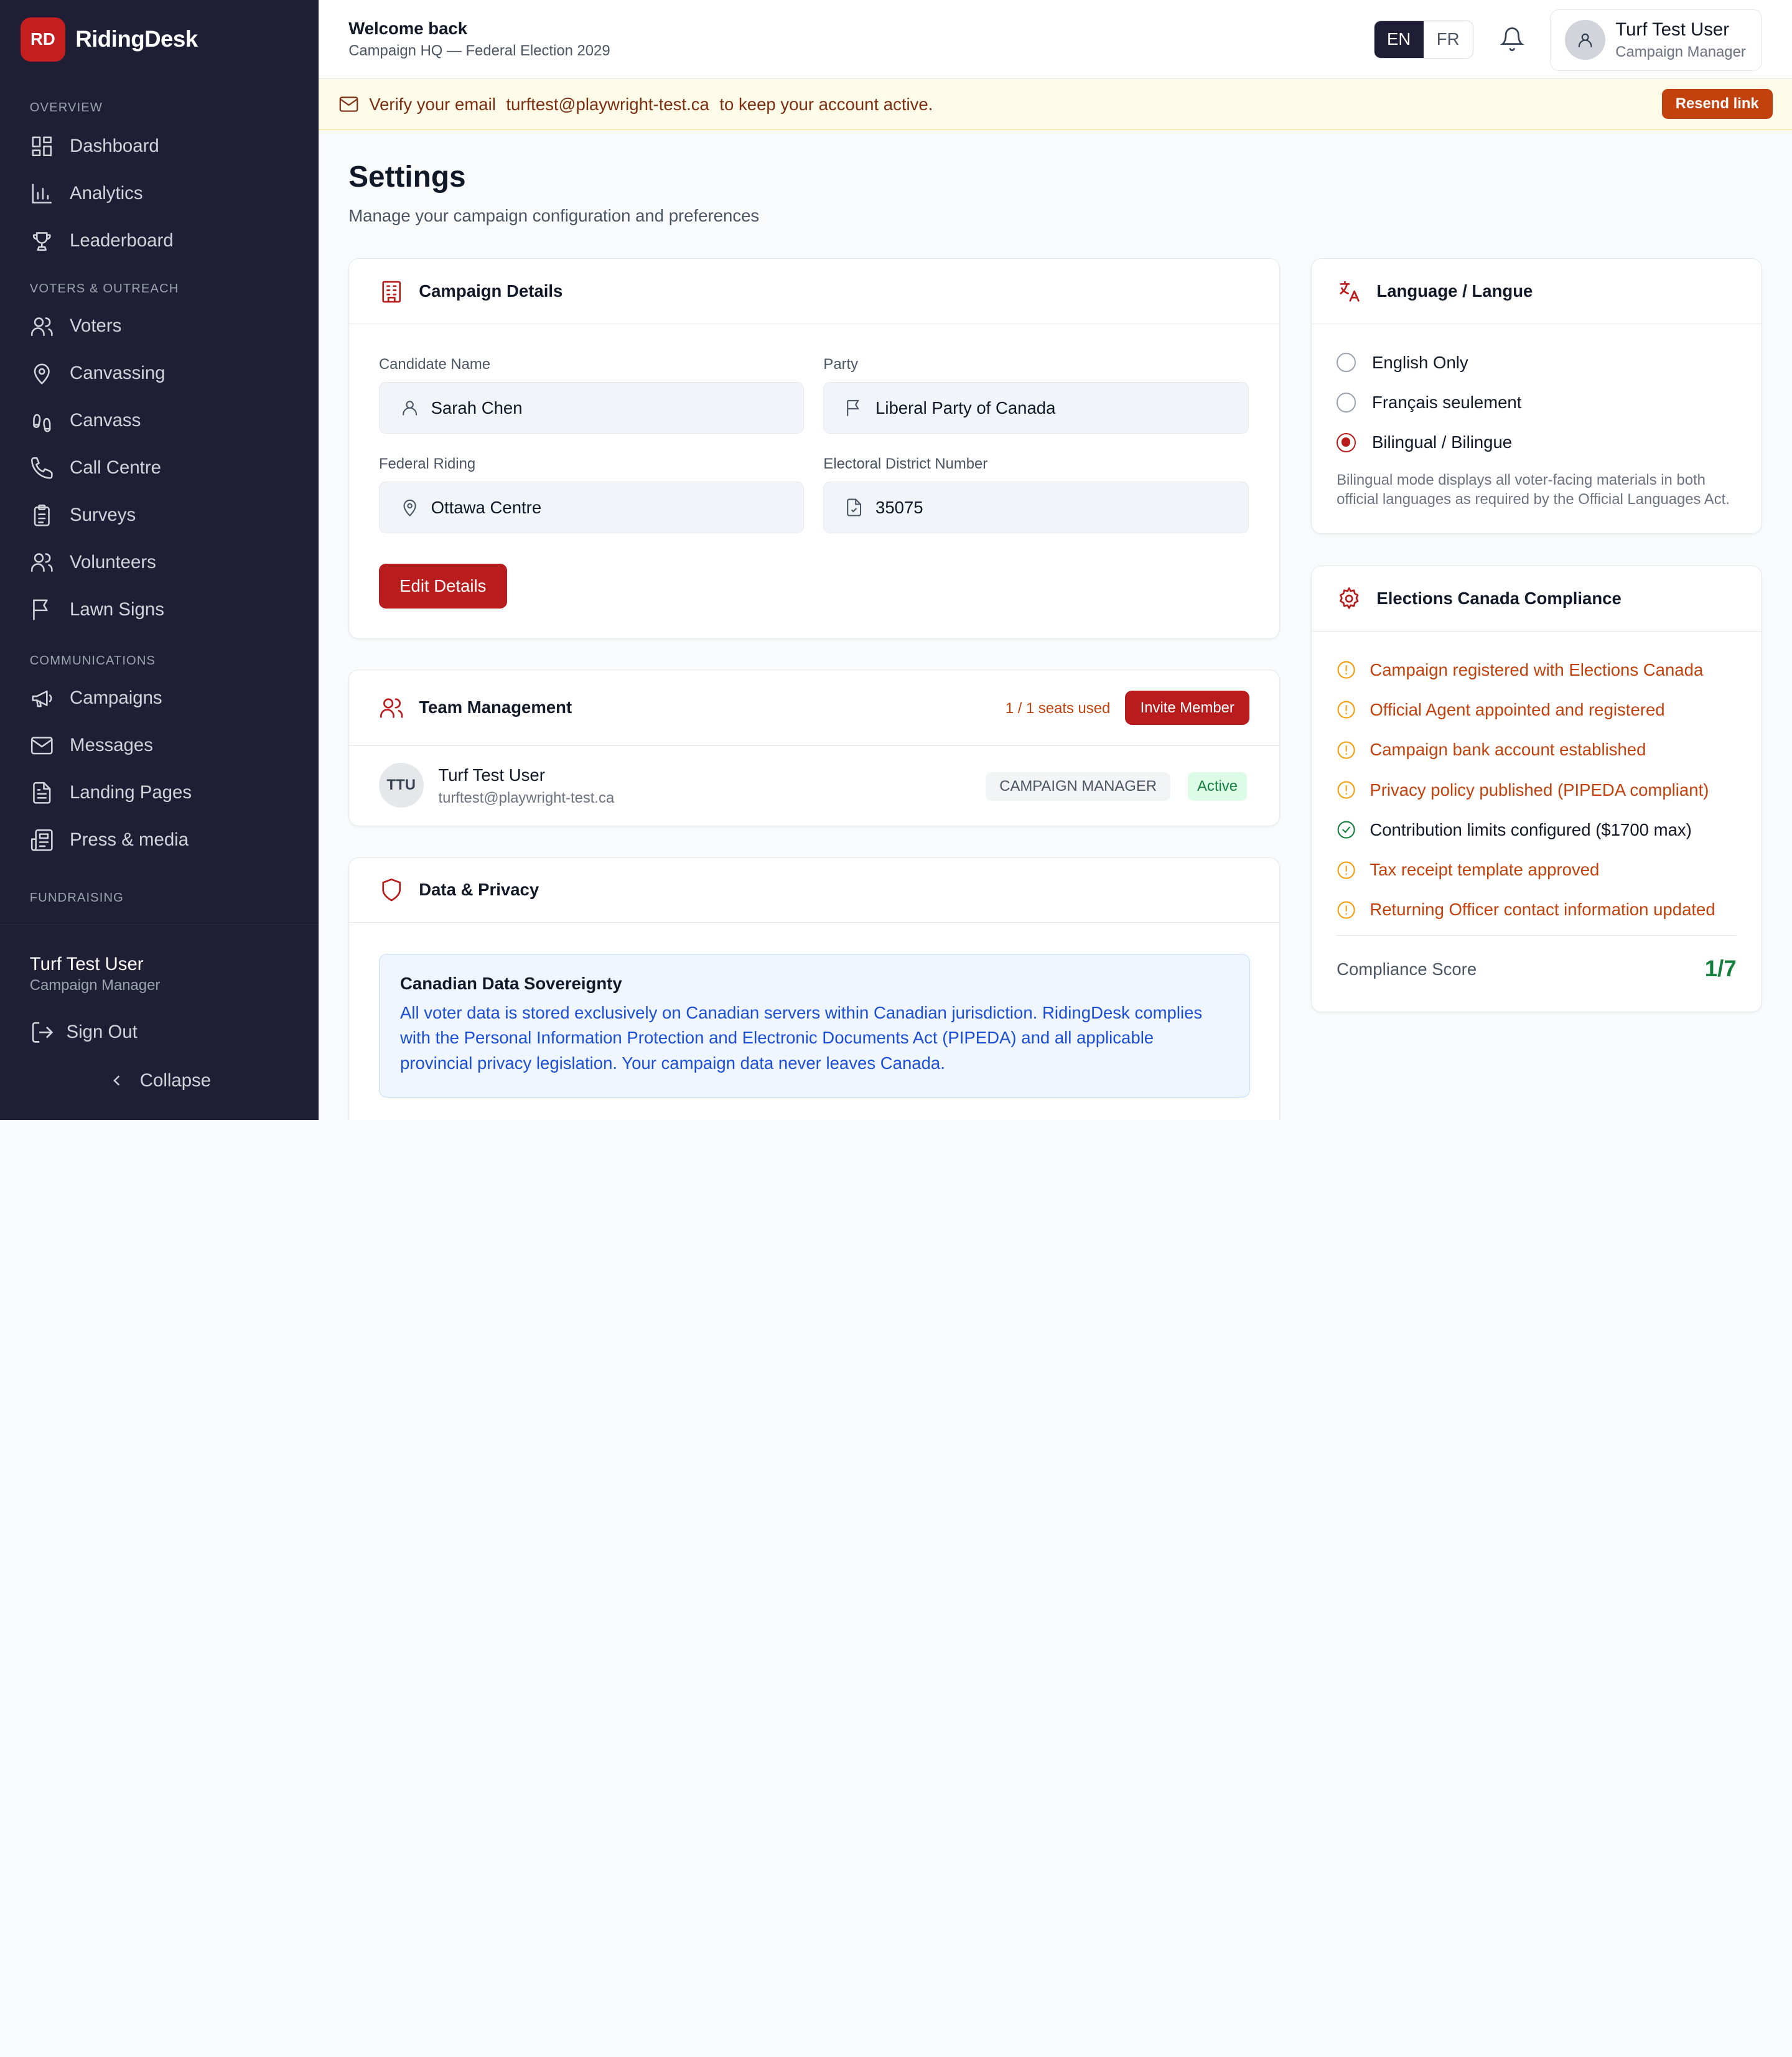  I want to click on chevron-left-icon, so click(116, 1080).